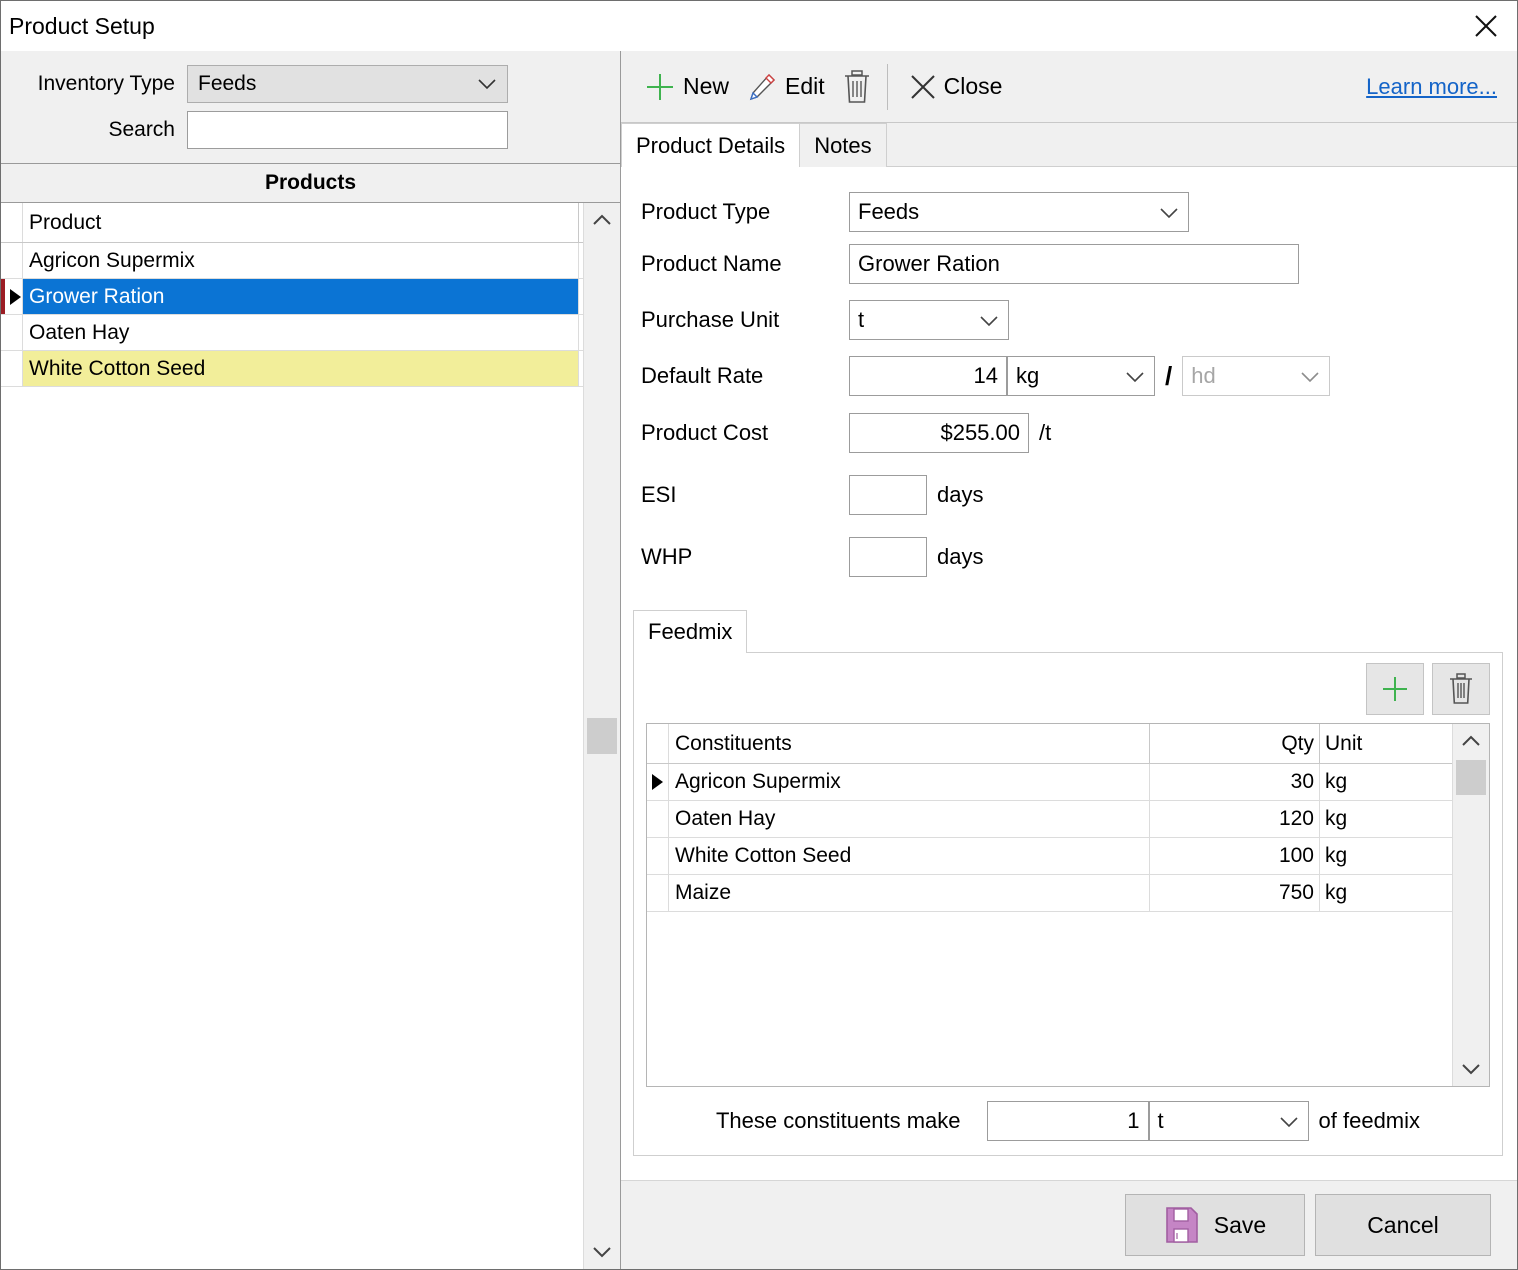 This screenshot has width=1518, height=1270. What do you see at coordinates (1069, 145) in the screenshot?
I see `details-tabstrip: Product Details Notes` at bounding box center [1069, 145].